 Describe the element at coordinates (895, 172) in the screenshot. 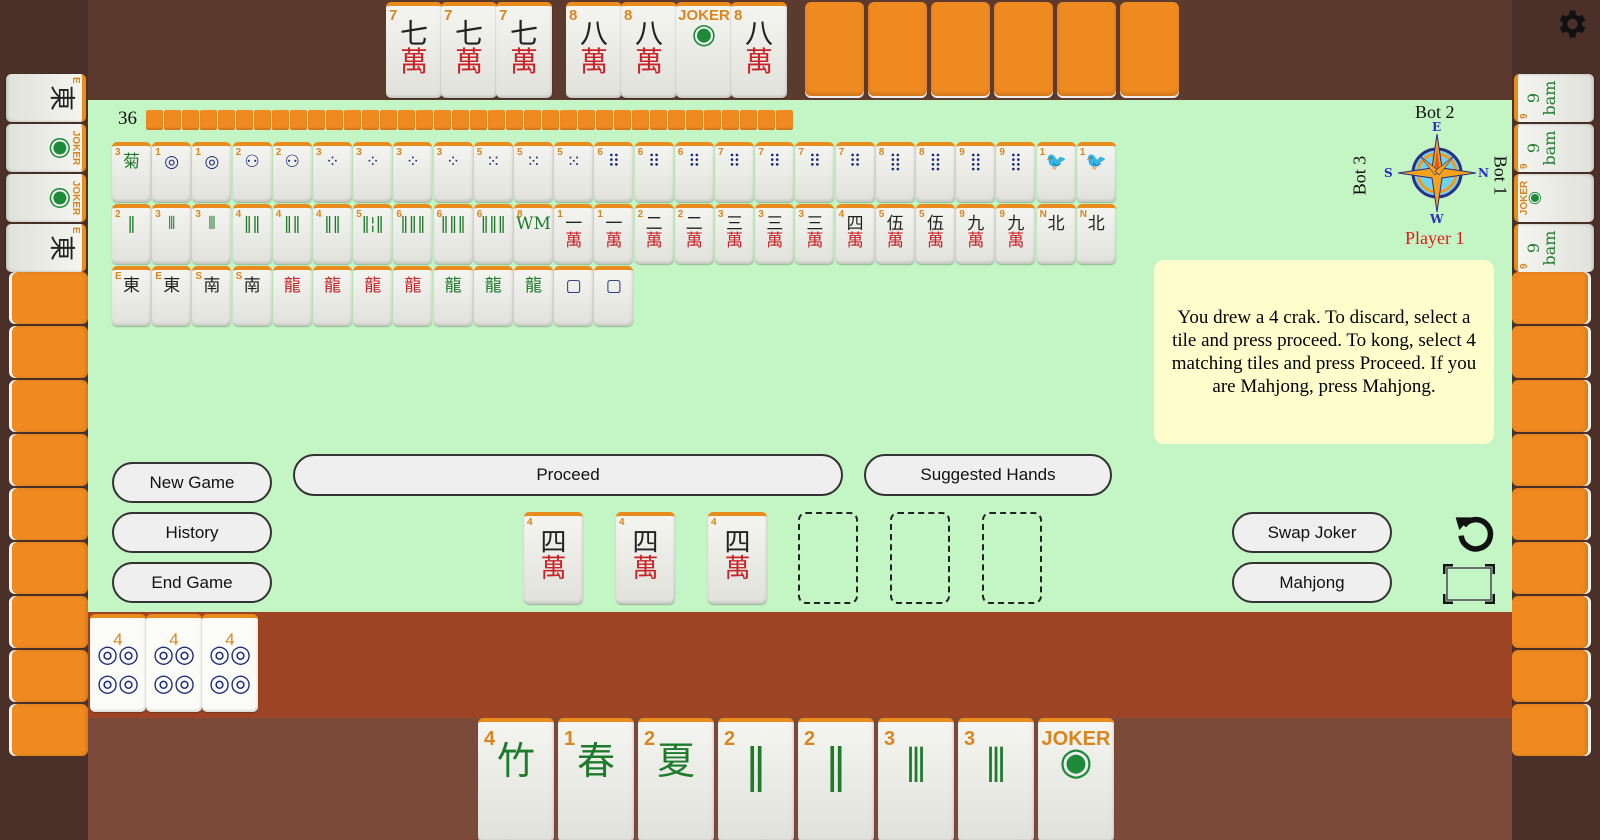

I see `discard-tile: 8 ⣿` at that location.